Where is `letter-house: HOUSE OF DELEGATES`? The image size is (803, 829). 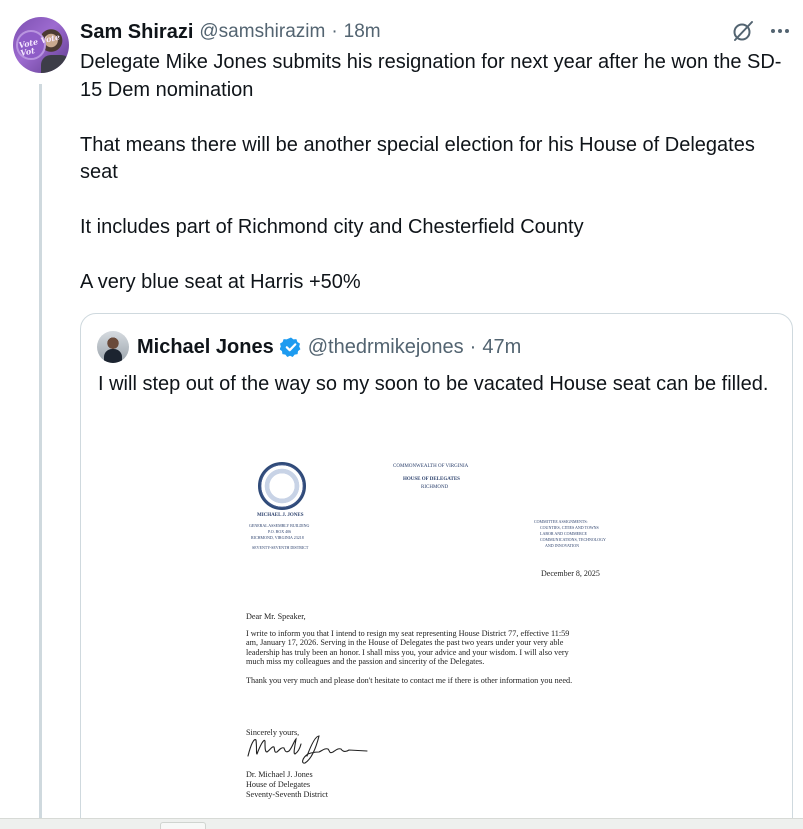 letter-house: HOUSE OF DELEGATES is located at coordinates (431, 479).